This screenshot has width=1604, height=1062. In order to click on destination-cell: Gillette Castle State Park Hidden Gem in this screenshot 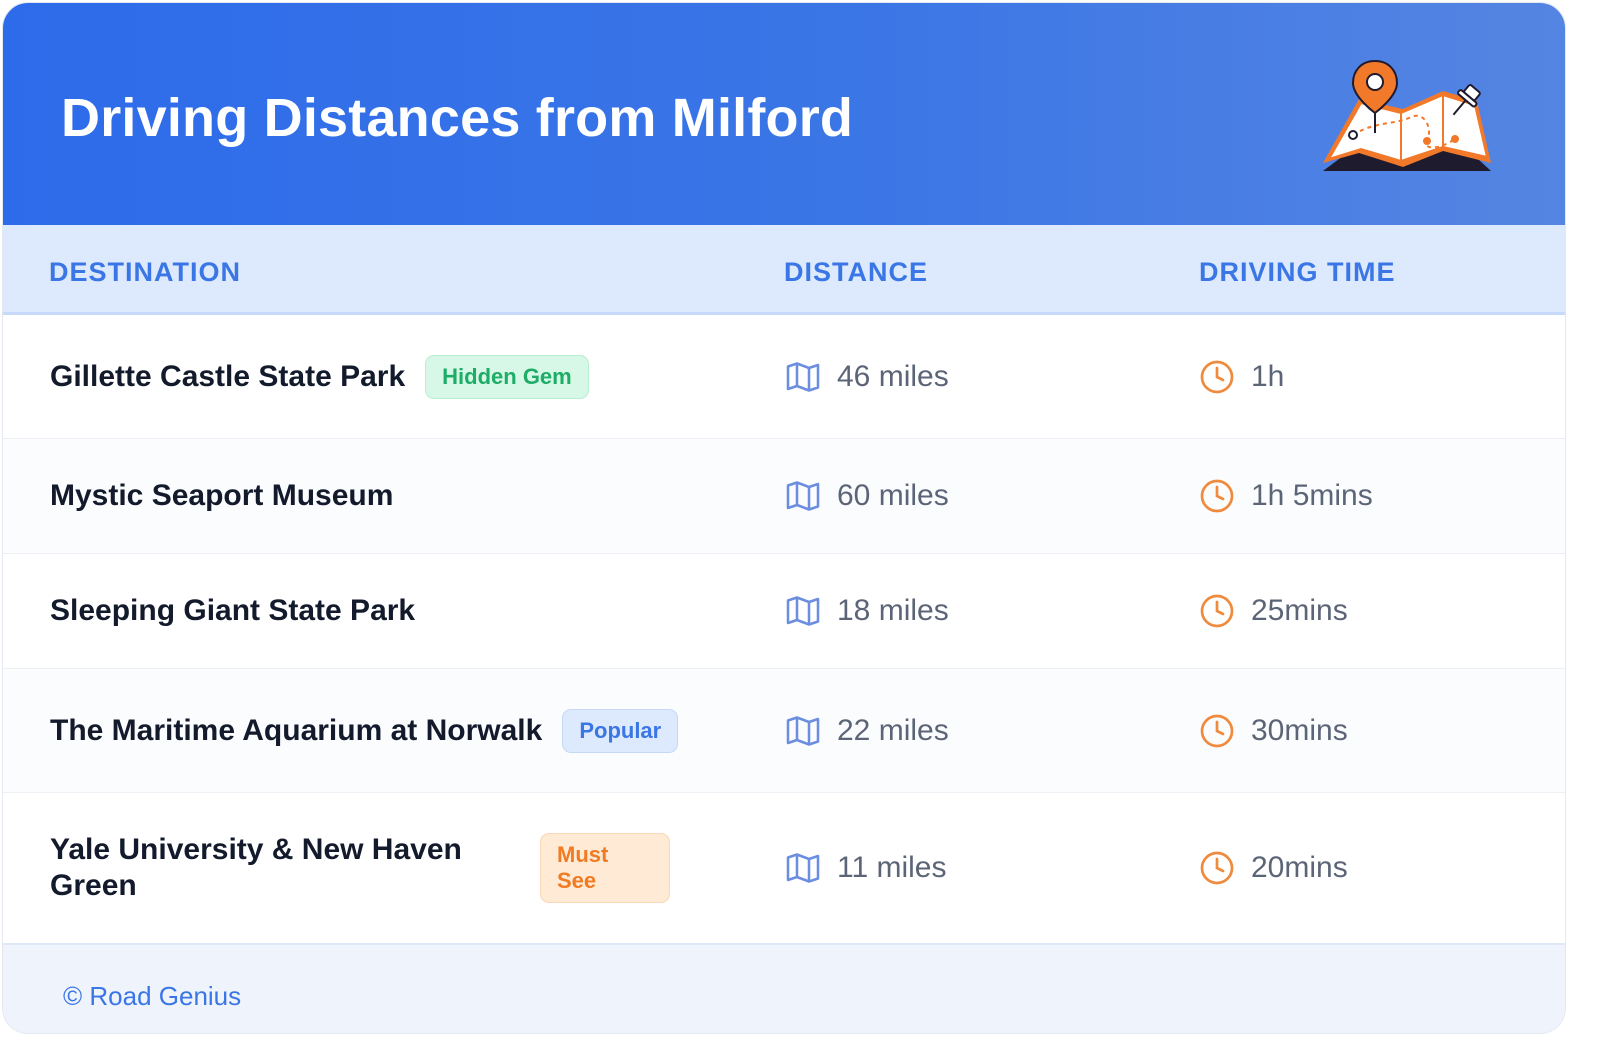, I will do `click(380, 376)`.